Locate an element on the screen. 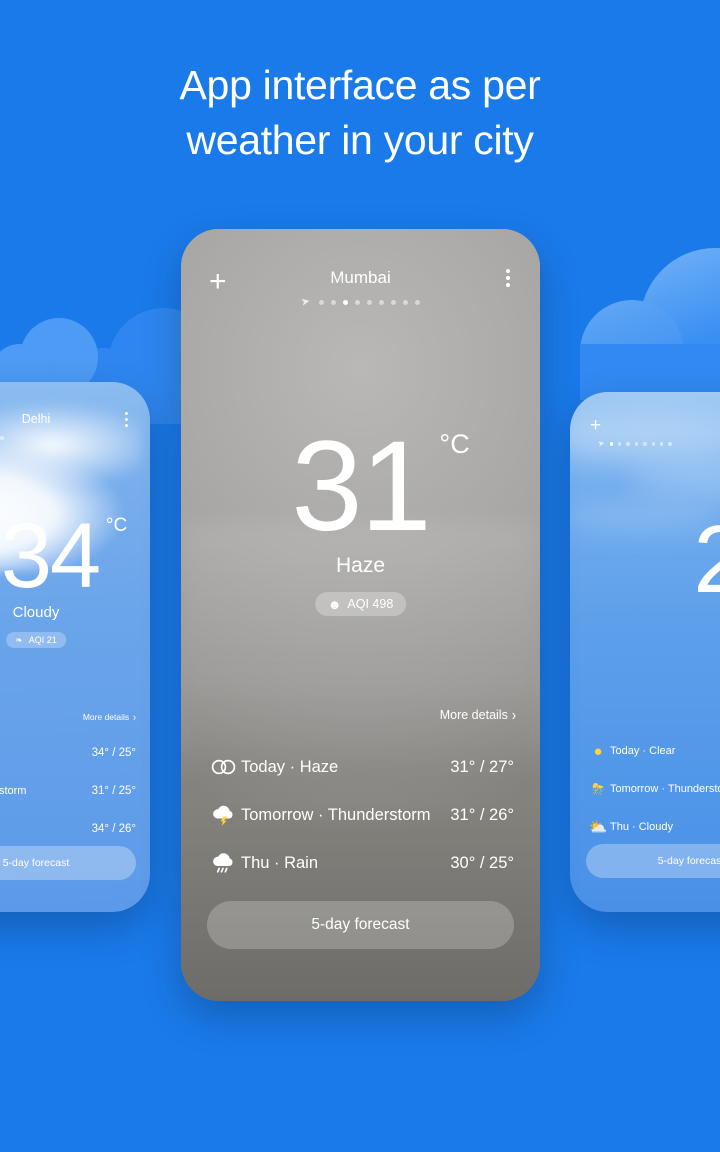  forecast-row: Today · Haze 31° / 27° is located at coordinates (360, 767).